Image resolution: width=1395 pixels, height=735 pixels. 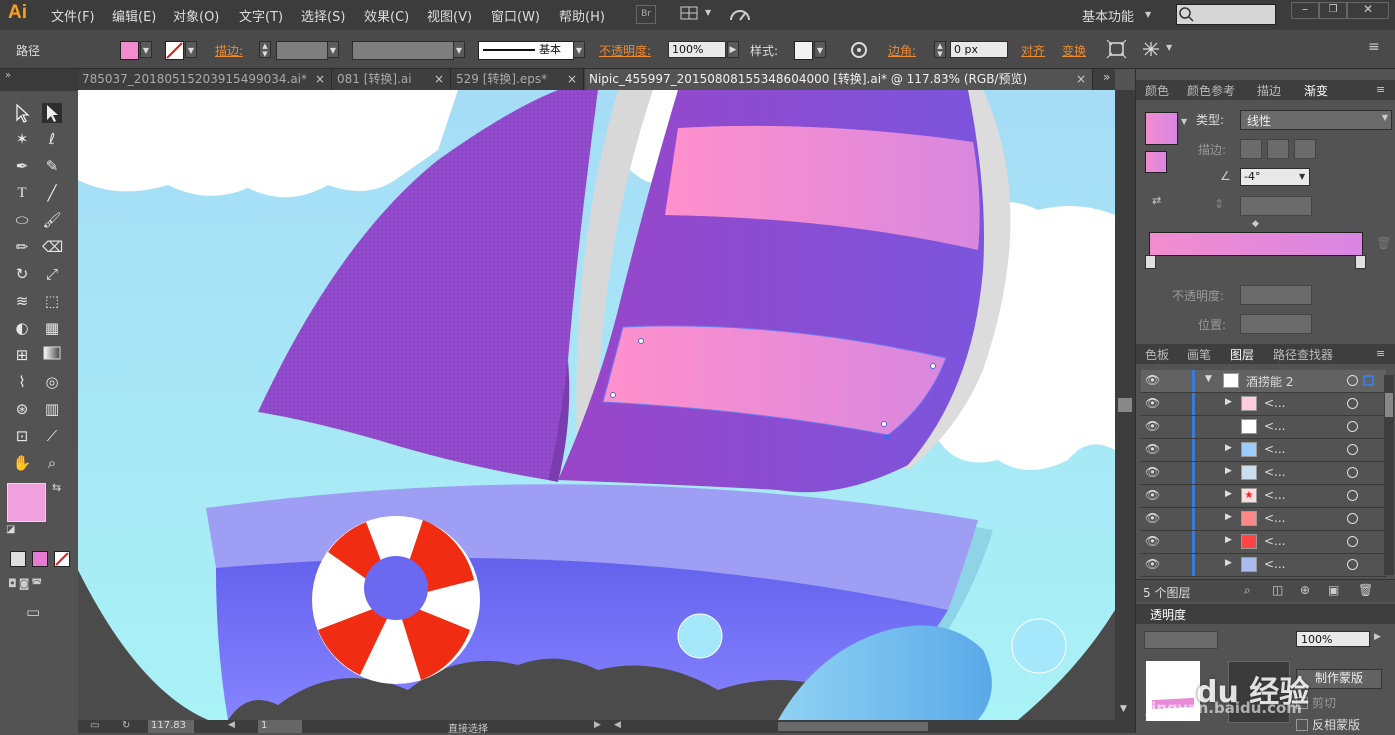 What do you see at coordinates (22, 355) in the screenshot?
I see `mesh-tool-icon: ⊞` at bounding box center [22, 355].